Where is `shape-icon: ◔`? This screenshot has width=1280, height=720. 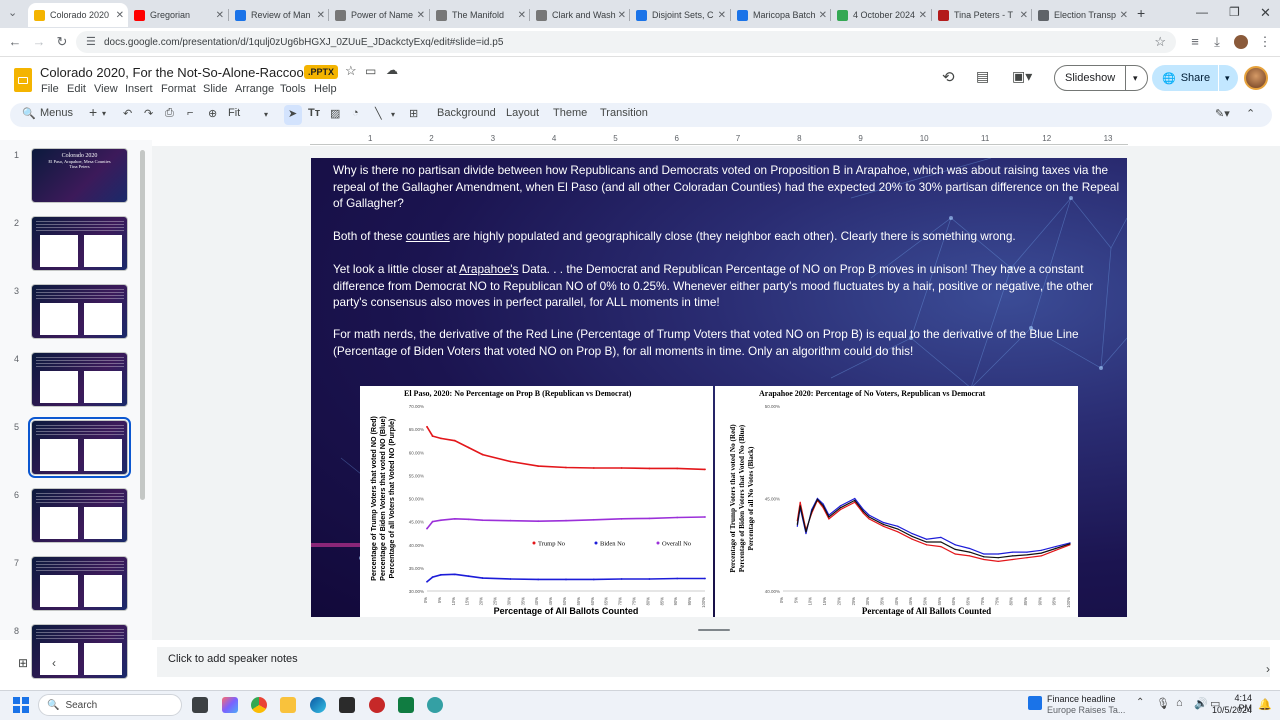
shape-icon: ◔ is located at coordinates (355, 113).